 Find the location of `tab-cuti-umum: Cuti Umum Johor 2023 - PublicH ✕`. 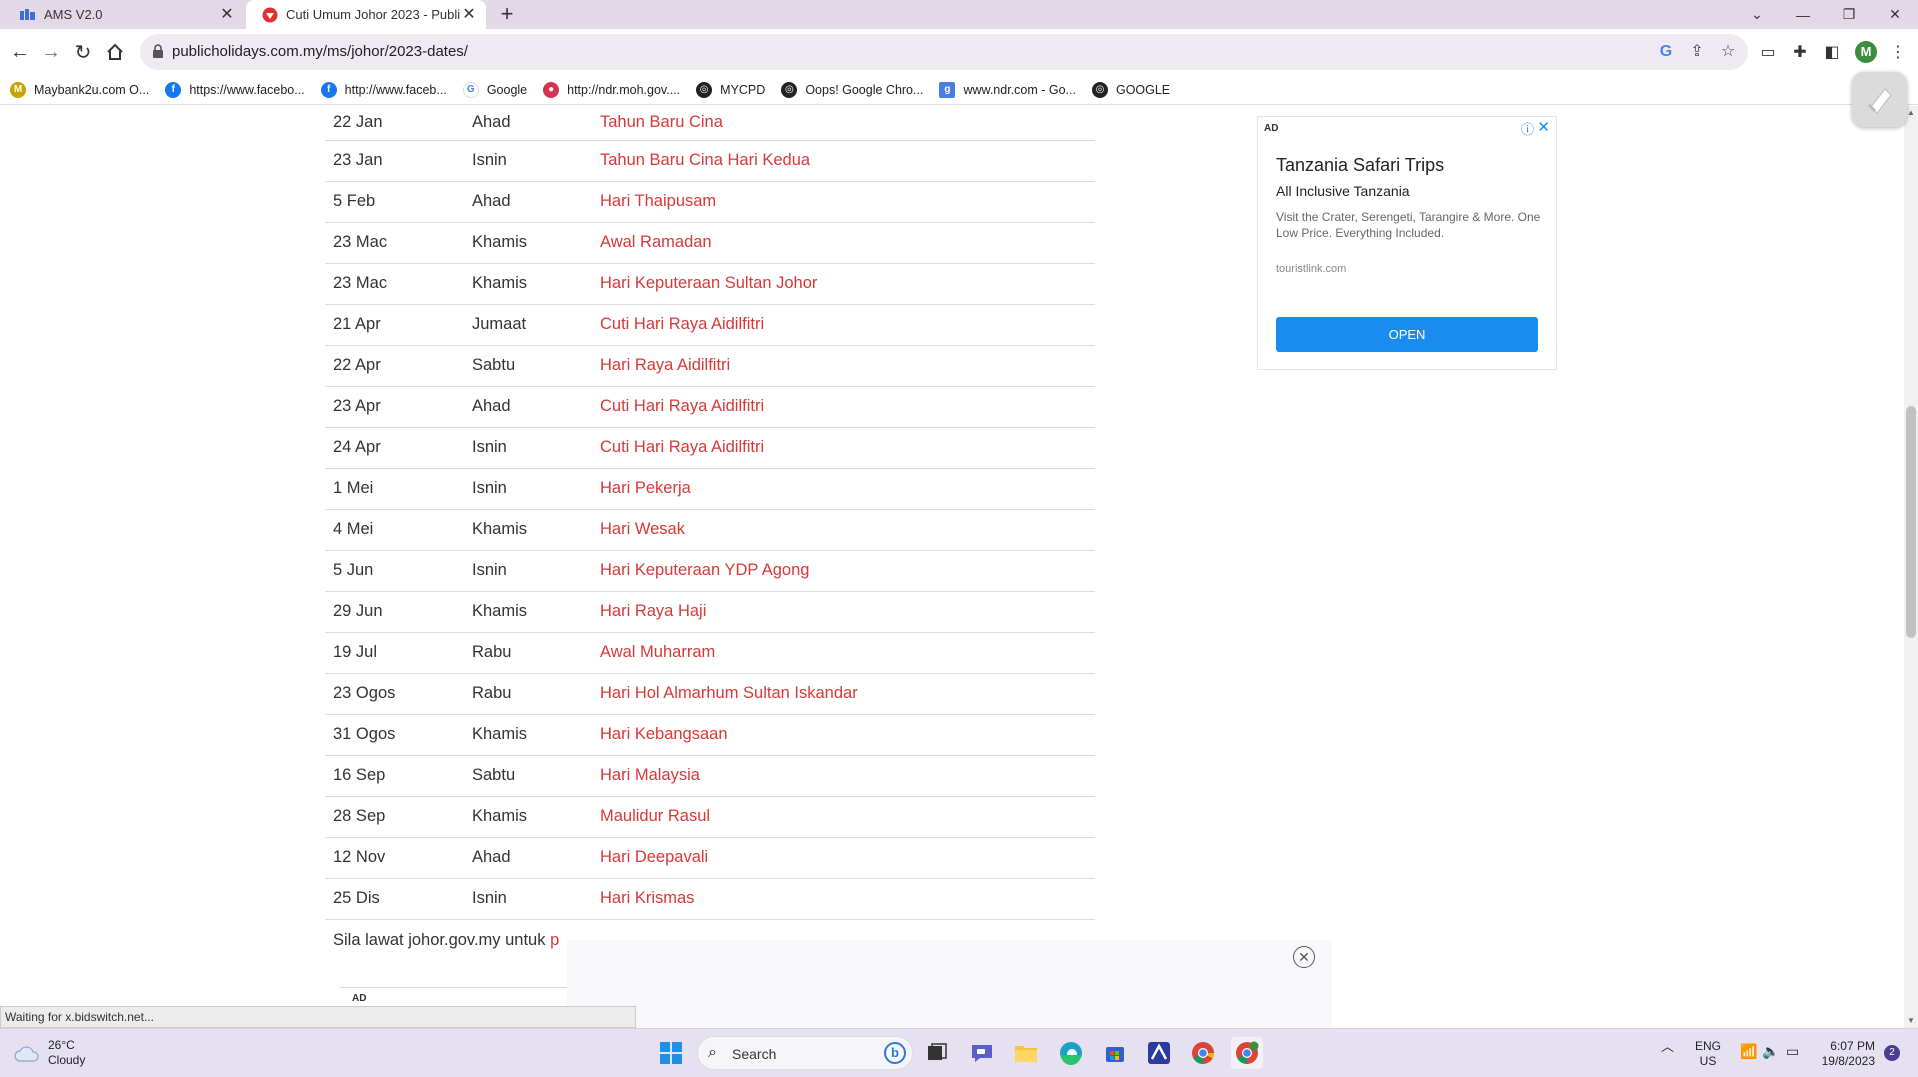

tab-cuti-umum: Cuti Umum Johor 2023 - PublicH ✕ is located at coordinates (366, 14).